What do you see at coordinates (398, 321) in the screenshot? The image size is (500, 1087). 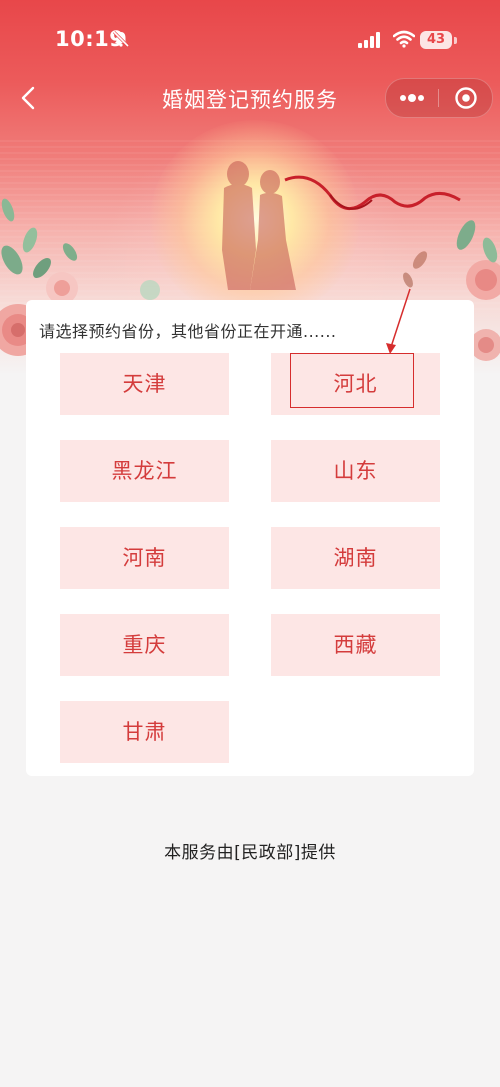 I see `annotation-arrow-icon` at bounding box center [398, 321].